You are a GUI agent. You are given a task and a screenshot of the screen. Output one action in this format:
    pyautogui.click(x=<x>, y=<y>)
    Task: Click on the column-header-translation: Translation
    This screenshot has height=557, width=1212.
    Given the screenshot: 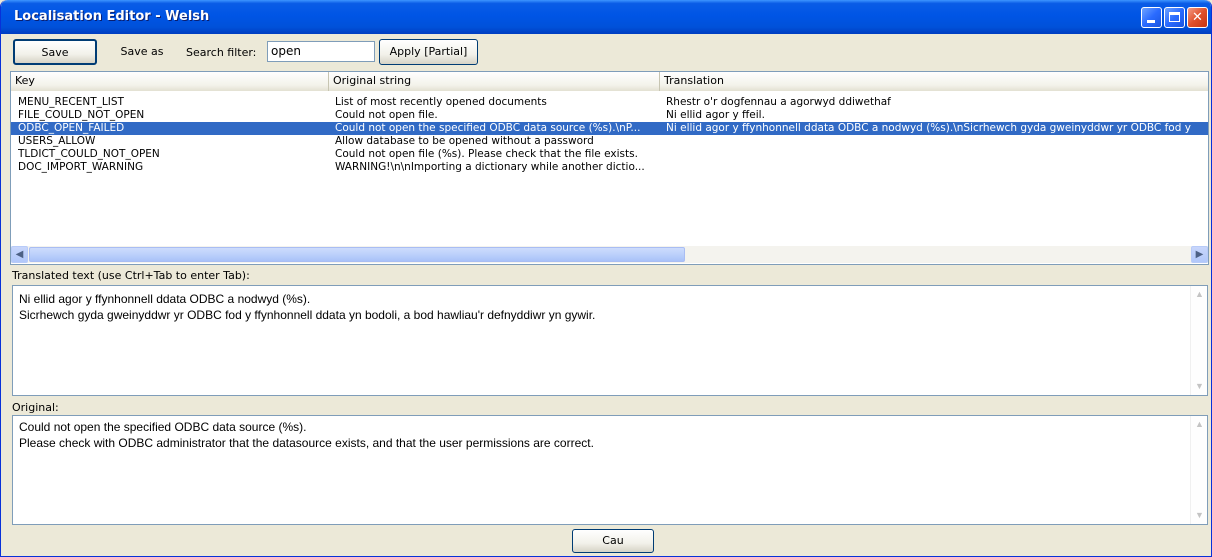 What is the action you would take?
    pyautogui.click(x=934, y=81)
    